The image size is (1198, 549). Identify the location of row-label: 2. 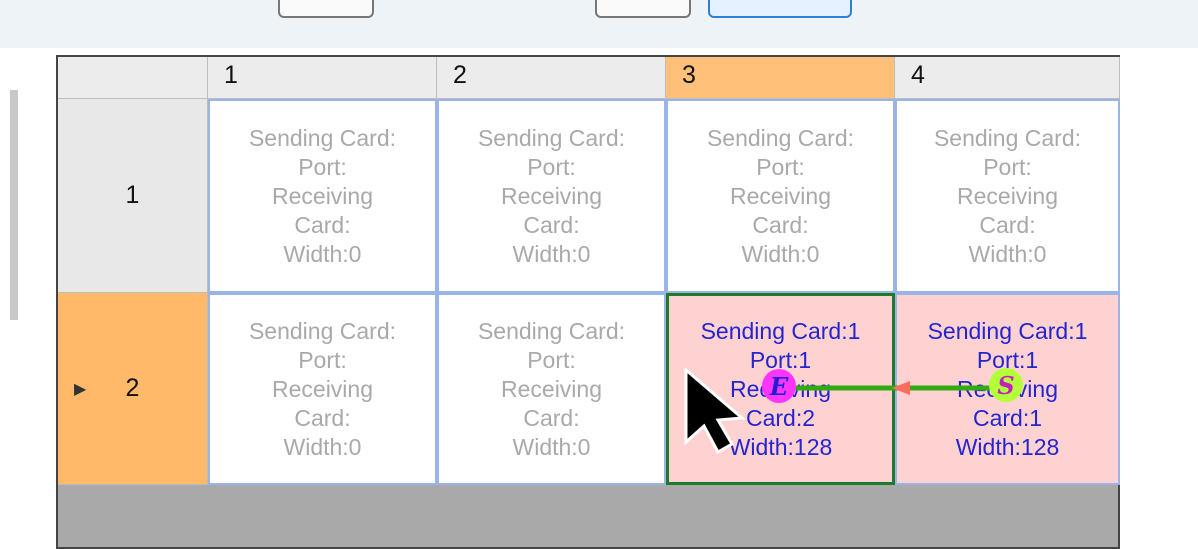
(132, 388).